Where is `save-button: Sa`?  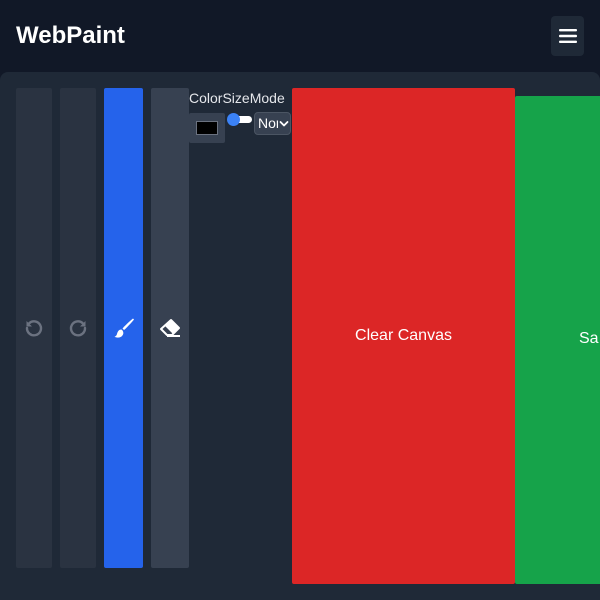 save-button: Sa is located at coordinates (557, 340).